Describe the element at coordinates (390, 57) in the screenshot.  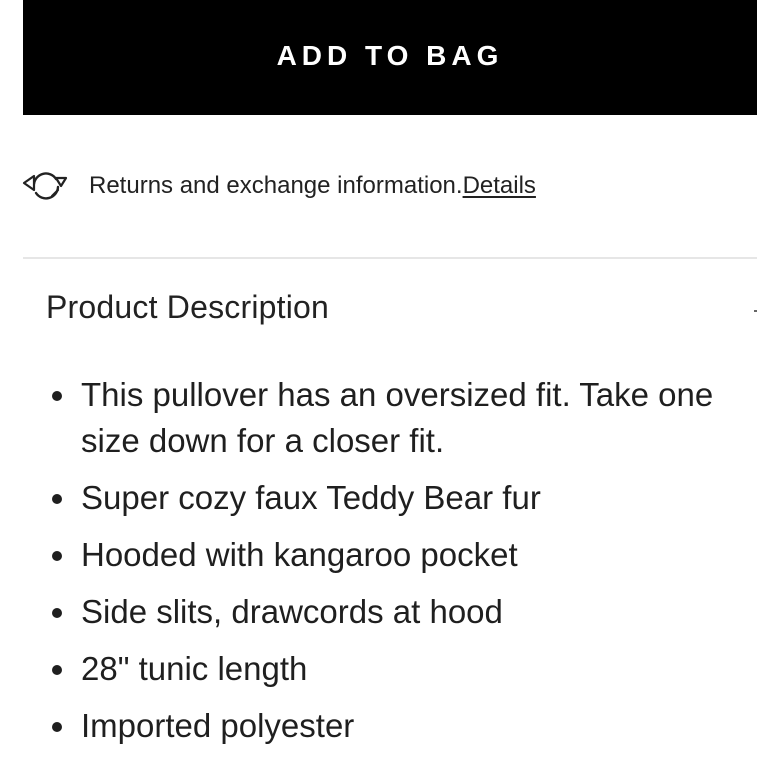
I see `add-to-bag-button: ADD TO BAG` at that location.